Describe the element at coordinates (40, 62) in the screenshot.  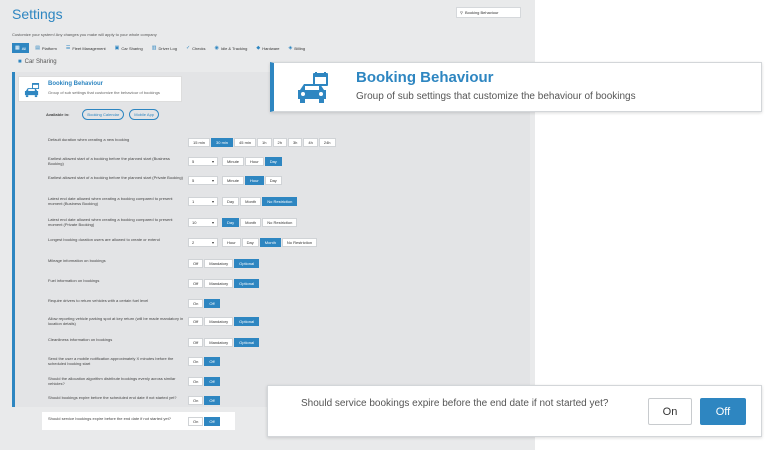
I see `section-heading-label: Car Sharing` at that location.